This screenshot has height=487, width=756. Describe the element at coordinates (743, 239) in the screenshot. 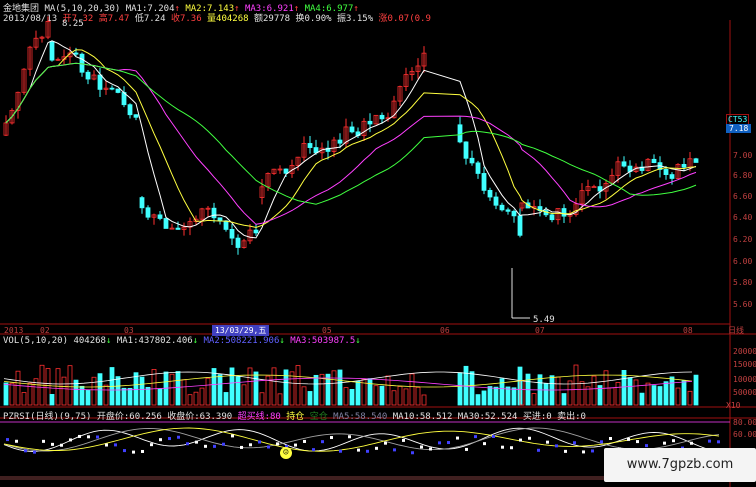

I see `price-tick: 6.20` at that location.